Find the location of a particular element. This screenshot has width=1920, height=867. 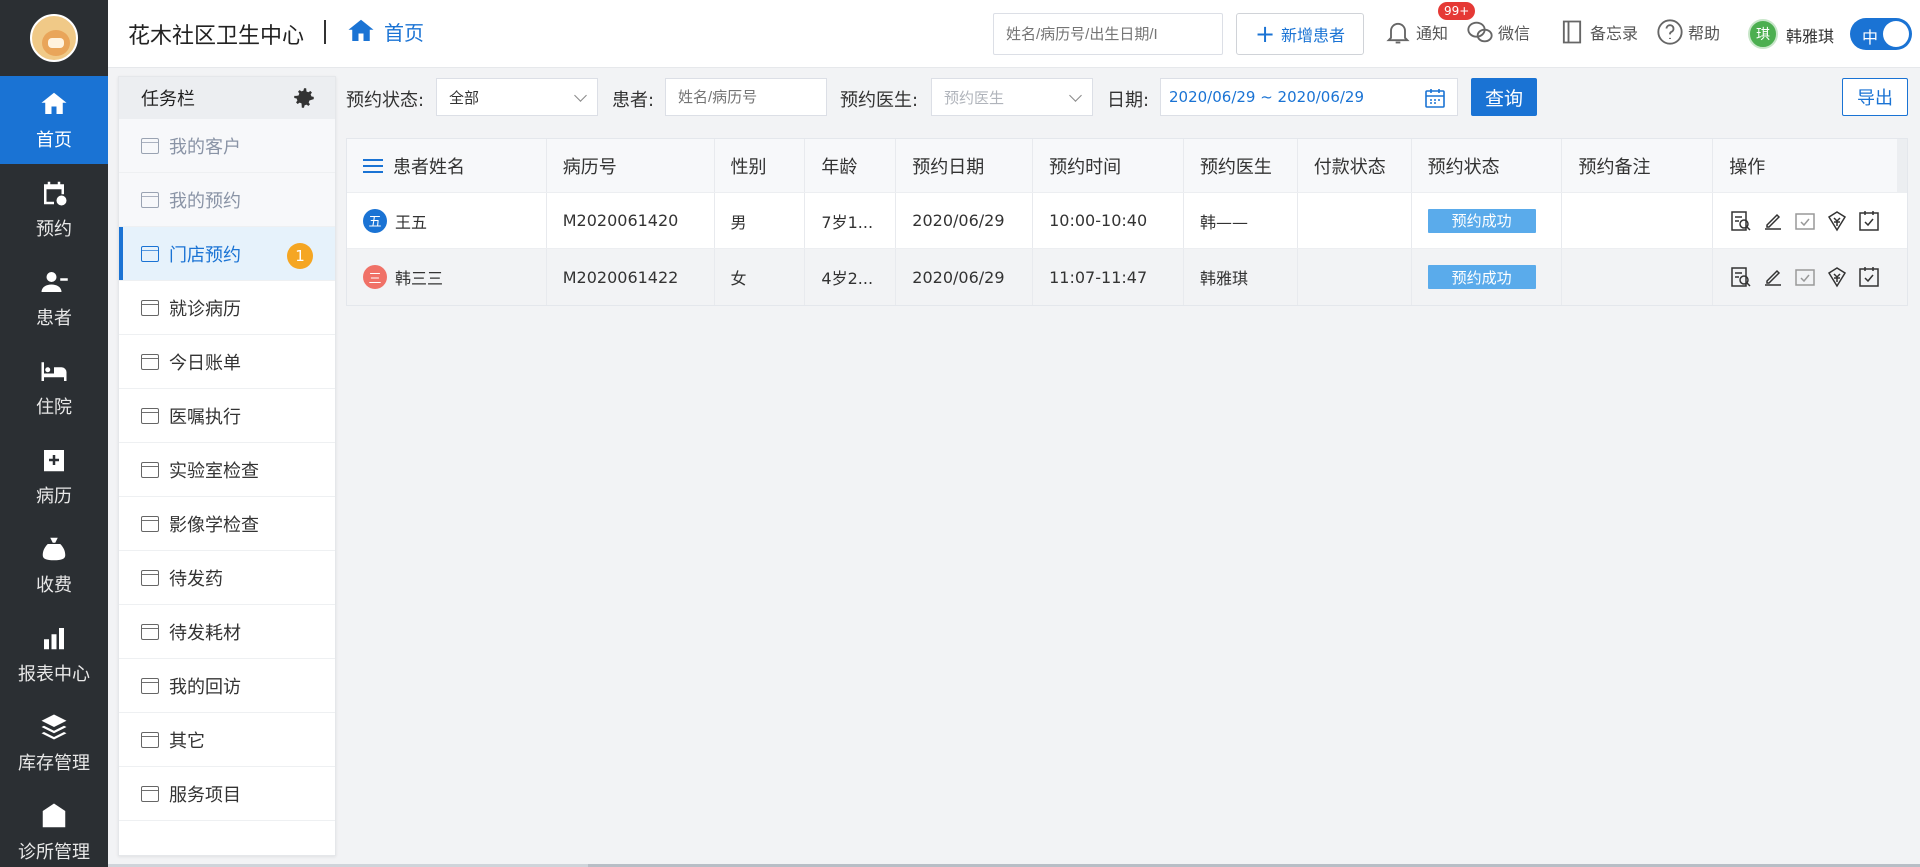

task-item-my-appointments: 我的预约 is located at coordinates (227, 200).